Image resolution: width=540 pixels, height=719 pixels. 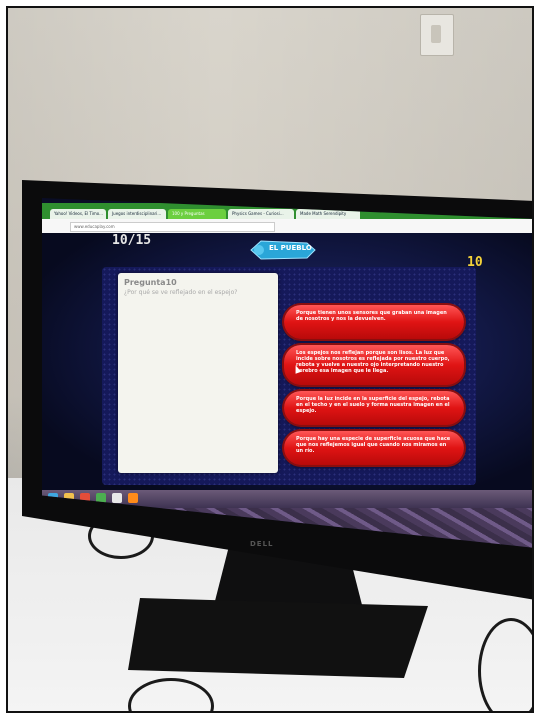 What do you see at coordinates (172, 227) in the screenshot?
I see `url-input: www.educaplay.com` at bounding box center [172, 227].